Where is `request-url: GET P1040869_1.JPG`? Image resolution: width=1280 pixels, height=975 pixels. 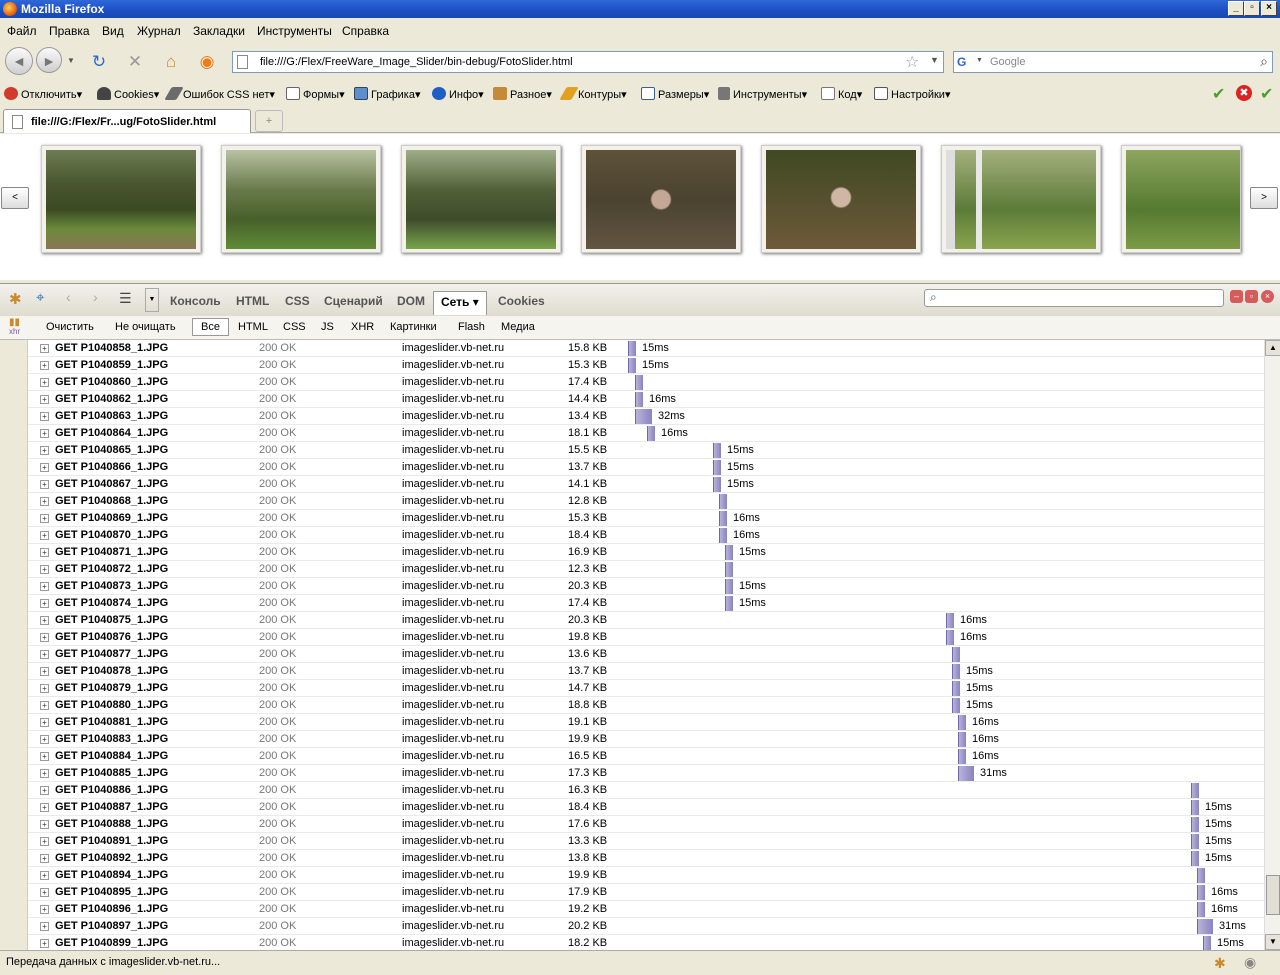
request-url: GET P1040869_1.JPG is located at coordinates (111, 518).